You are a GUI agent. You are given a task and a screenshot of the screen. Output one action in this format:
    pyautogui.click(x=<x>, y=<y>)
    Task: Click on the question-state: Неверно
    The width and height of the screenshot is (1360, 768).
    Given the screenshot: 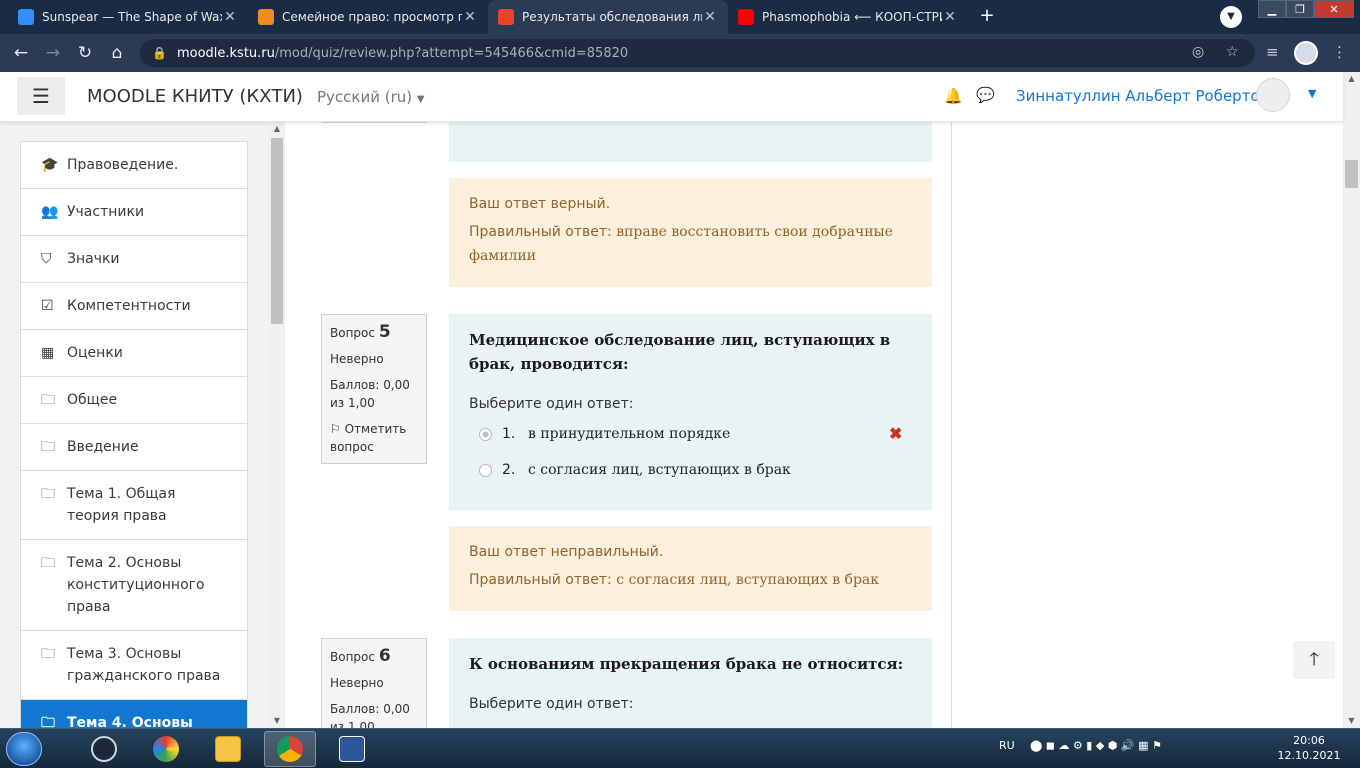 What is the action you would take?
    pyautogui.click(x=357, y=359)
    